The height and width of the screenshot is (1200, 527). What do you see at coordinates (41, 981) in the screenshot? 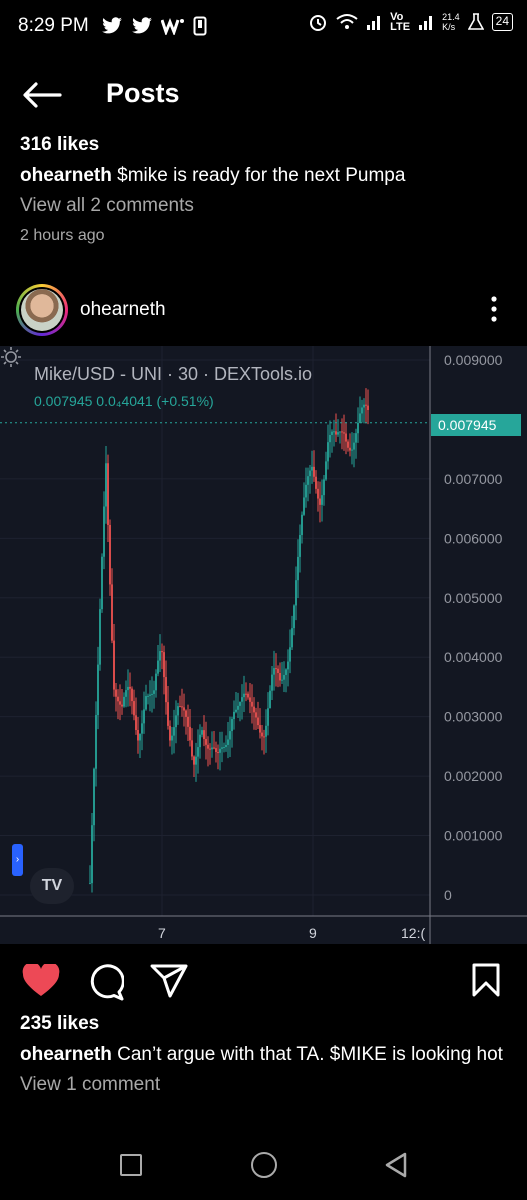
I see `like-heart-icon` at bounding box center [41, 981].